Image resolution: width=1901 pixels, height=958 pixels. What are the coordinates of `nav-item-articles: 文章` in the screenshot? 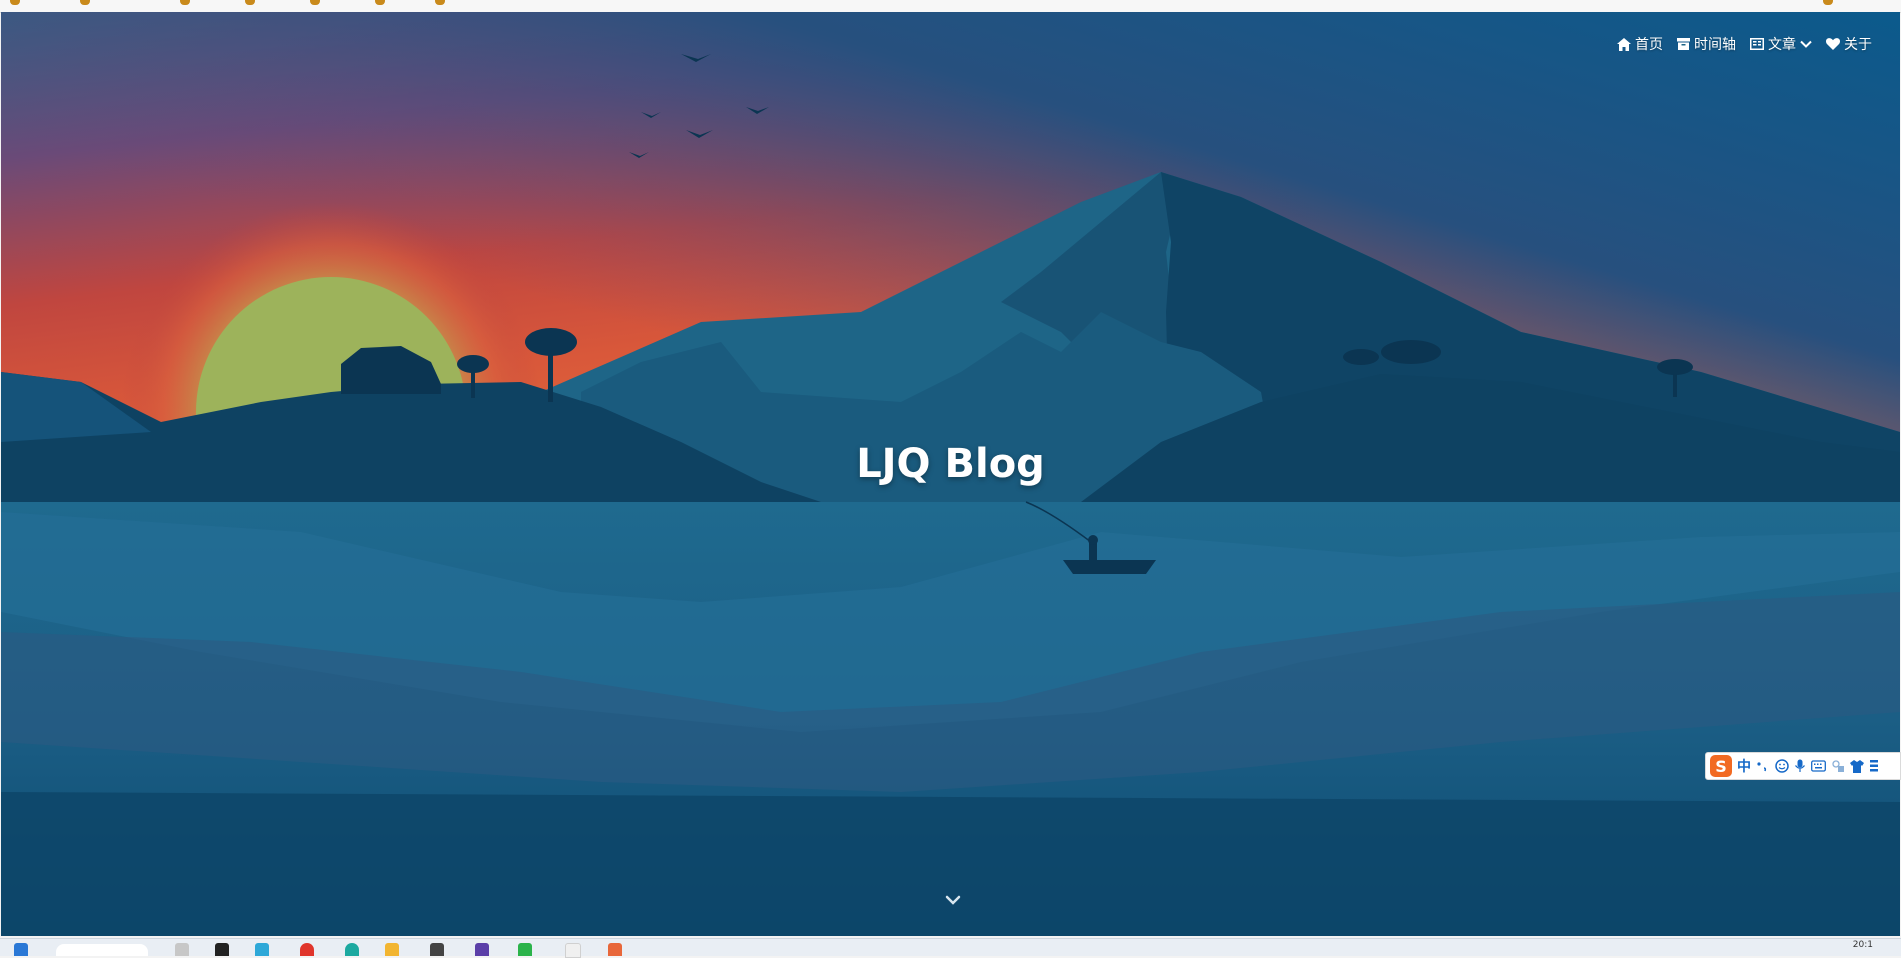 It's located at (1781, 44).